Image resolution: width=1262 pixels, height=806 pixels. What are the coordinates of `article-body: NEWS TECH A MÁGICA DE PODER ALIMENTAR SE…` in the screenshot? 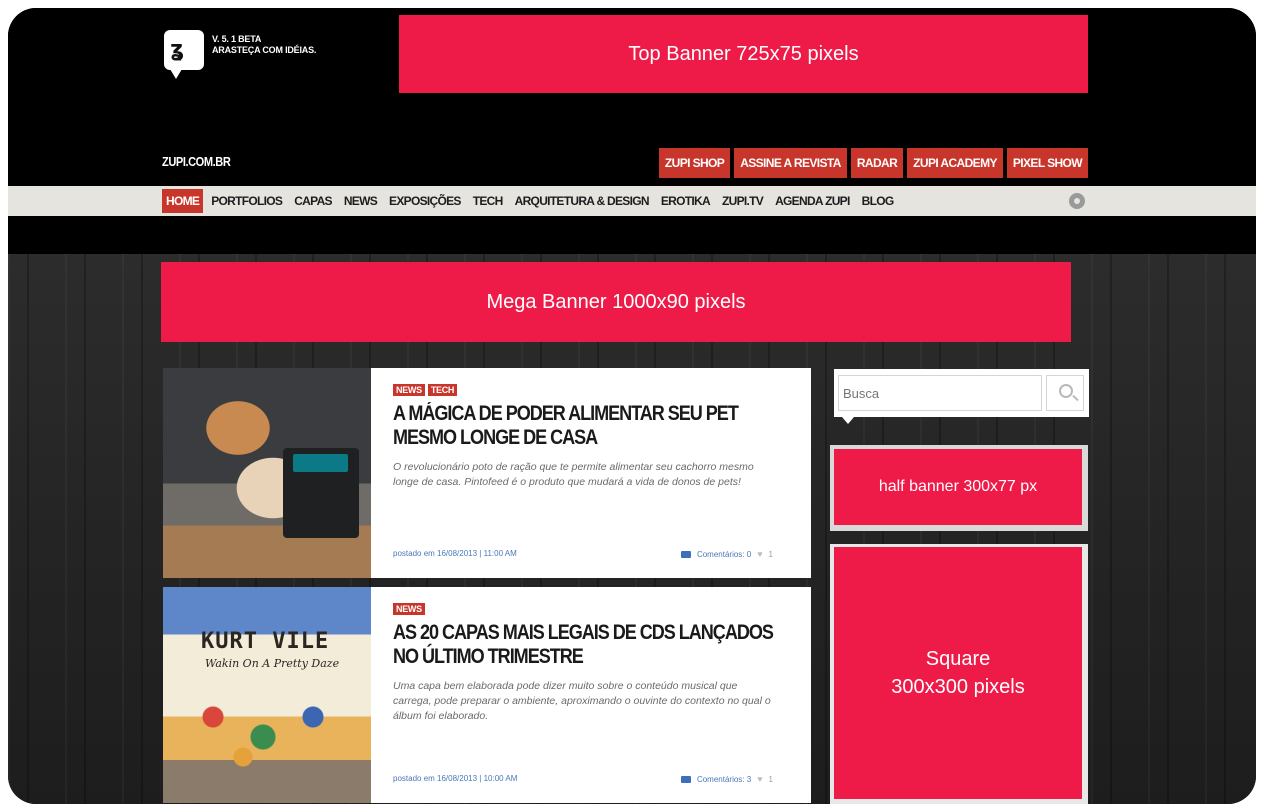 It's located at (593, 437).